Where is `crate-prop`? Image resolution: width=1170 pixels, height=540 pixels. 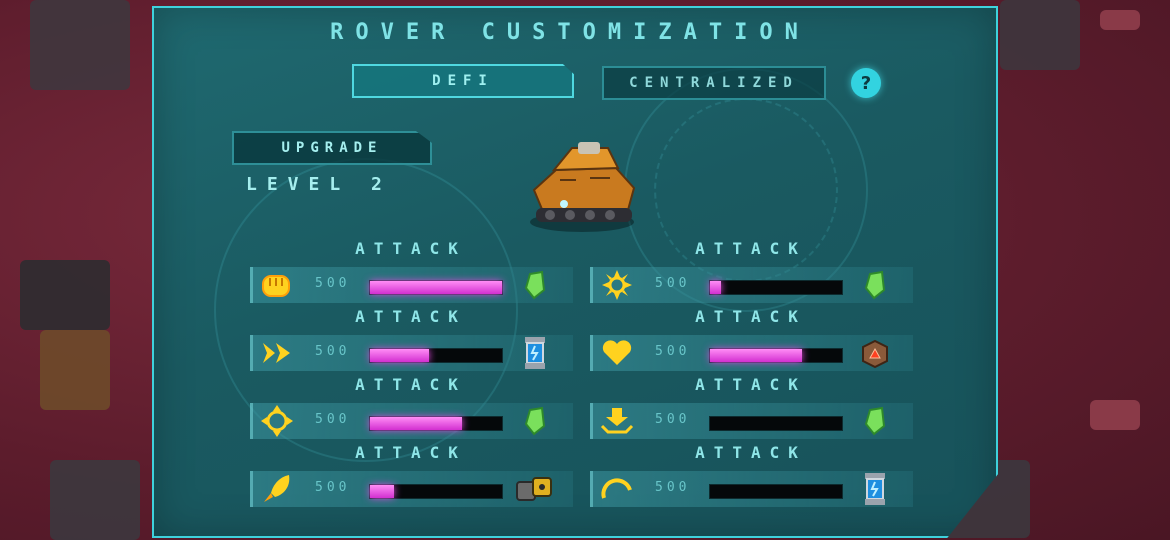
crate-prop is located at coordinates (75, 370).